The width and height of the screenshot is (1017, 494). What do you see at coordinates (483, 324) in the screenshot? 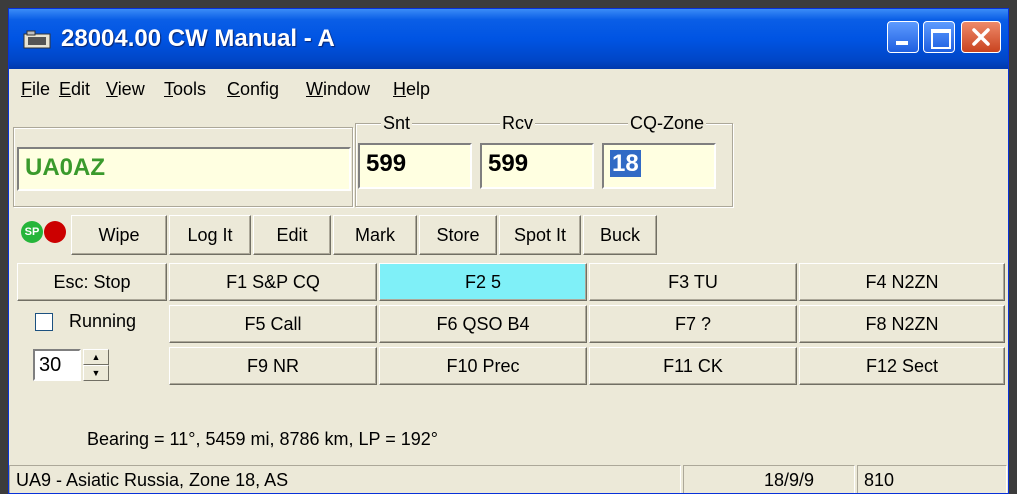
I see `f6-button: F6 QSO B4` at bounding box center [483, 324].